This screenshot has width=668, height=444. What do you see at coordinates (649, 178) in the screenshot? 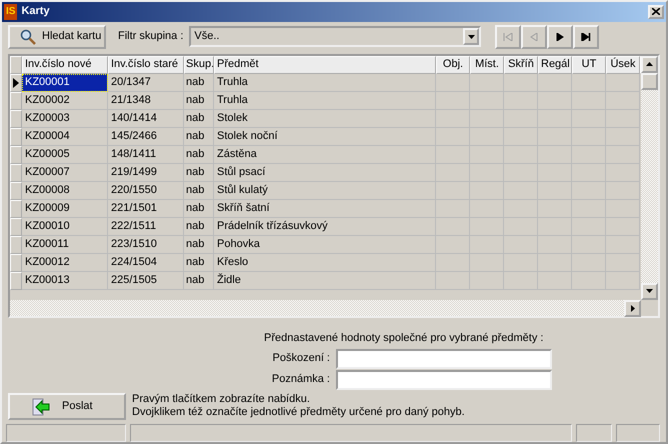
I see `vertical-scrollbar` at bounding box center [649, 178].